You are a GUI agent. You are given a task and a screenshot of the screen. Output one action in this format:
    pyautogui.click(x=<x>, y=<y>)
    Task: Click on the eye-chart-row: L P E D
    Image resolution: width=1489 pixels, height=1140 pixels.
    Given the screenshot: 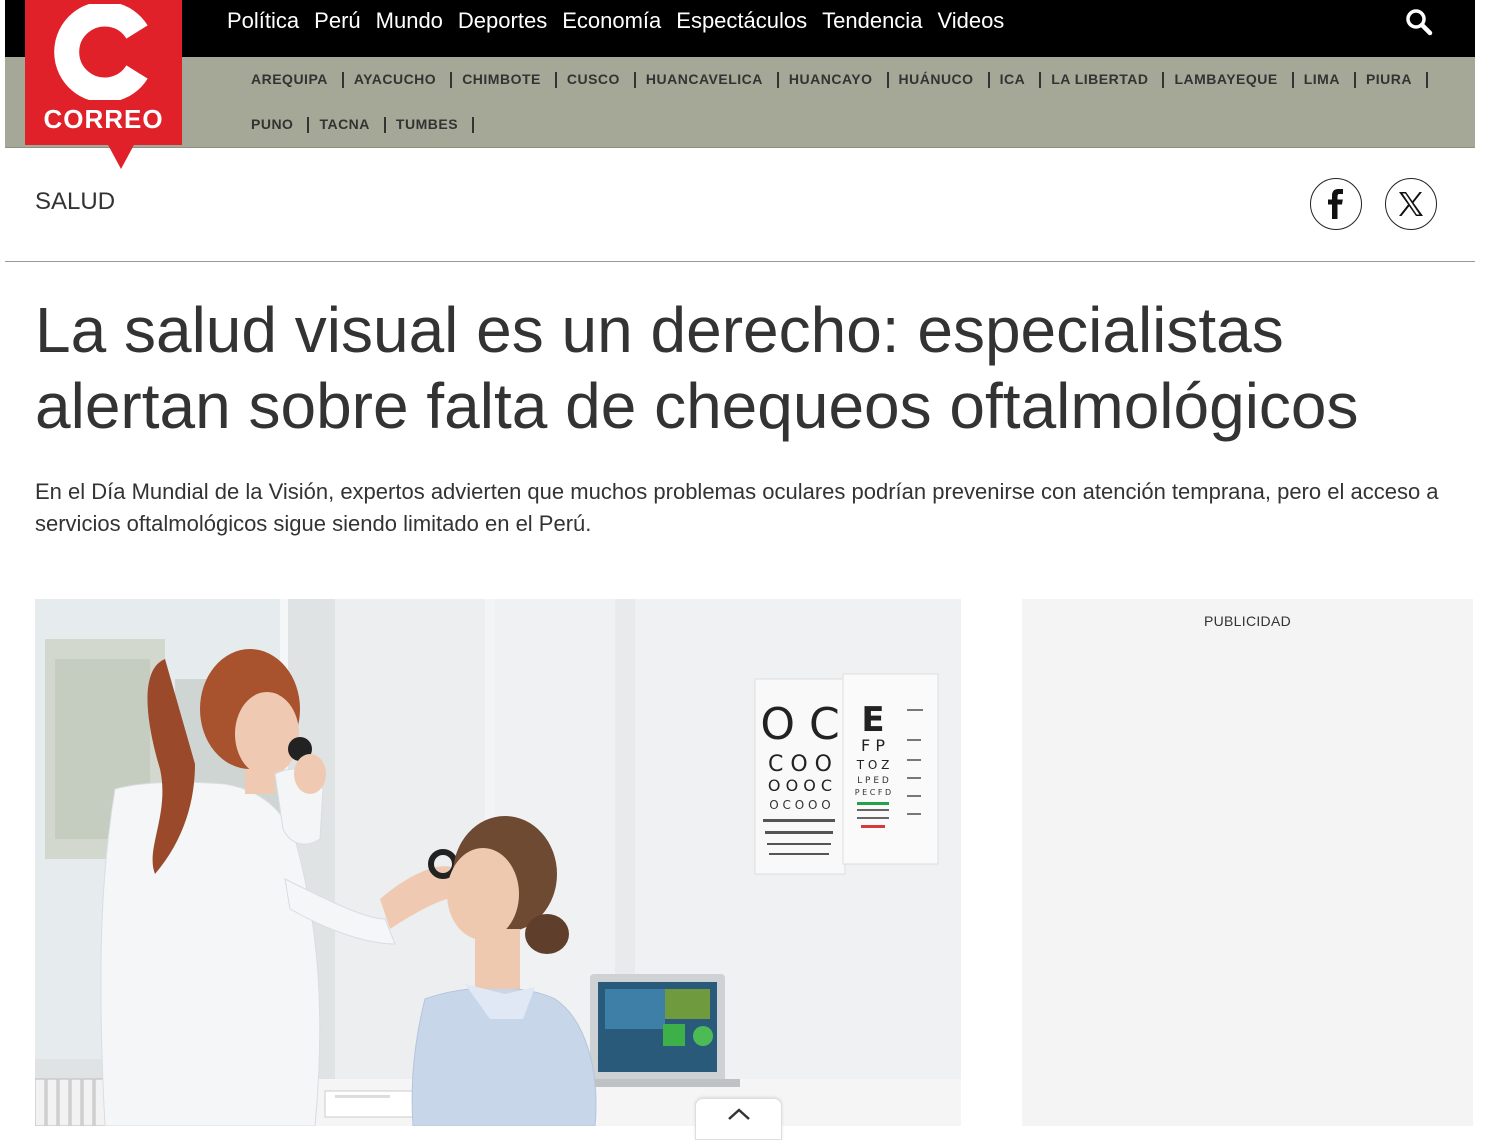 What is the action you would take?
    pyautogui.click(x=873, y=781)
    